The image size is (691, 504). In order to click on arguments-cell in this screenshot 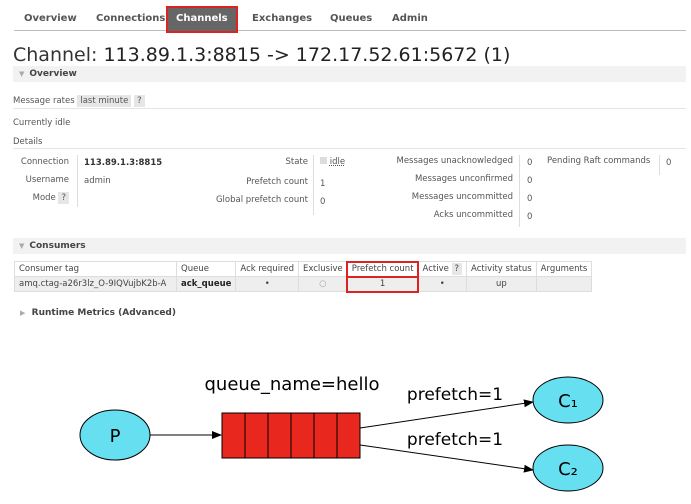, I will do `click(564, 284)`.